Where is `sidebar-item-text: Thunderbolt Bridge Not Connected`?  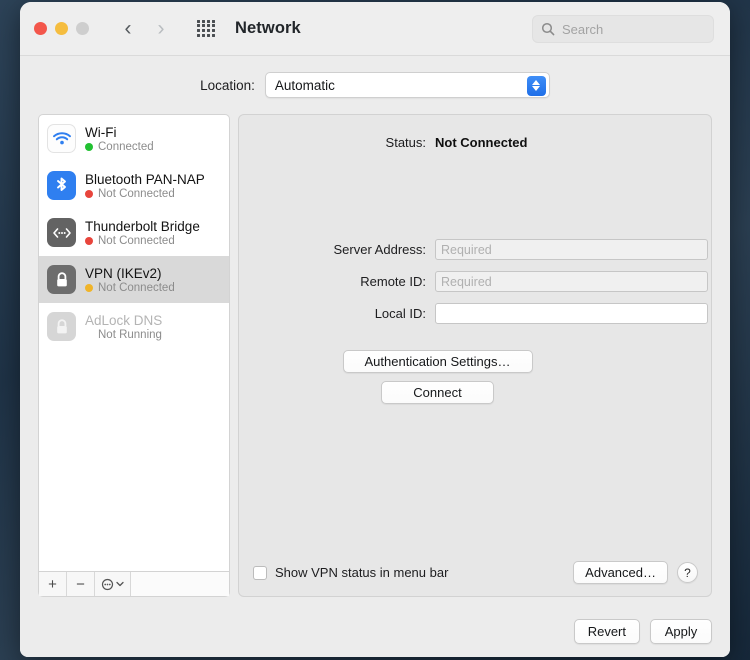
sidebar-item-text: Thunderbolt Bridge Not Connected is located at coordinates (142, 233).